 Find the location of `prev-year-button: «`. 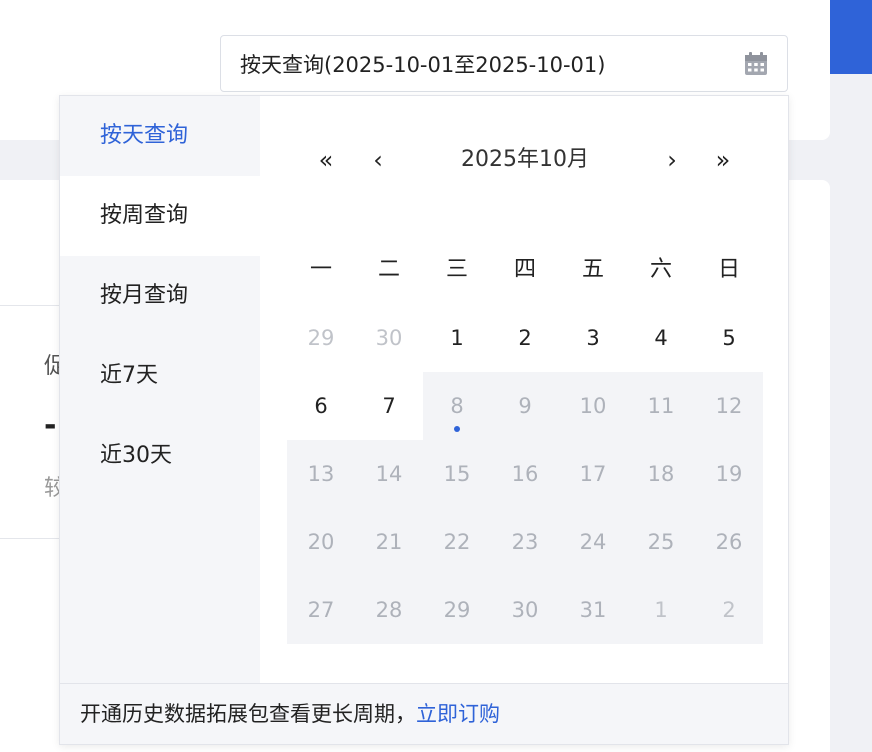

prev-year-button: « is located at coordinates (326, 160).